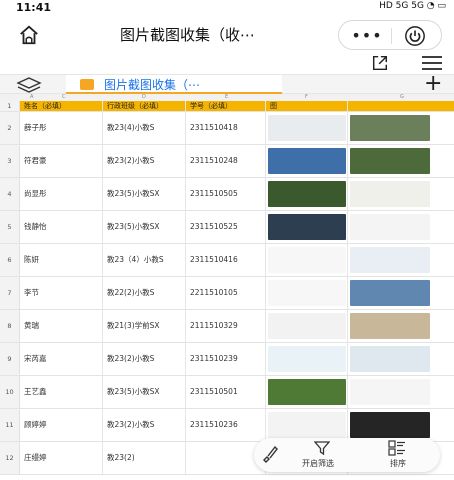 The width and height of the screenshot is (454, 480). What do you see at coordinates (29, 35) in the screenshot?
I see `home-icon` at bounding box center [29, 35].